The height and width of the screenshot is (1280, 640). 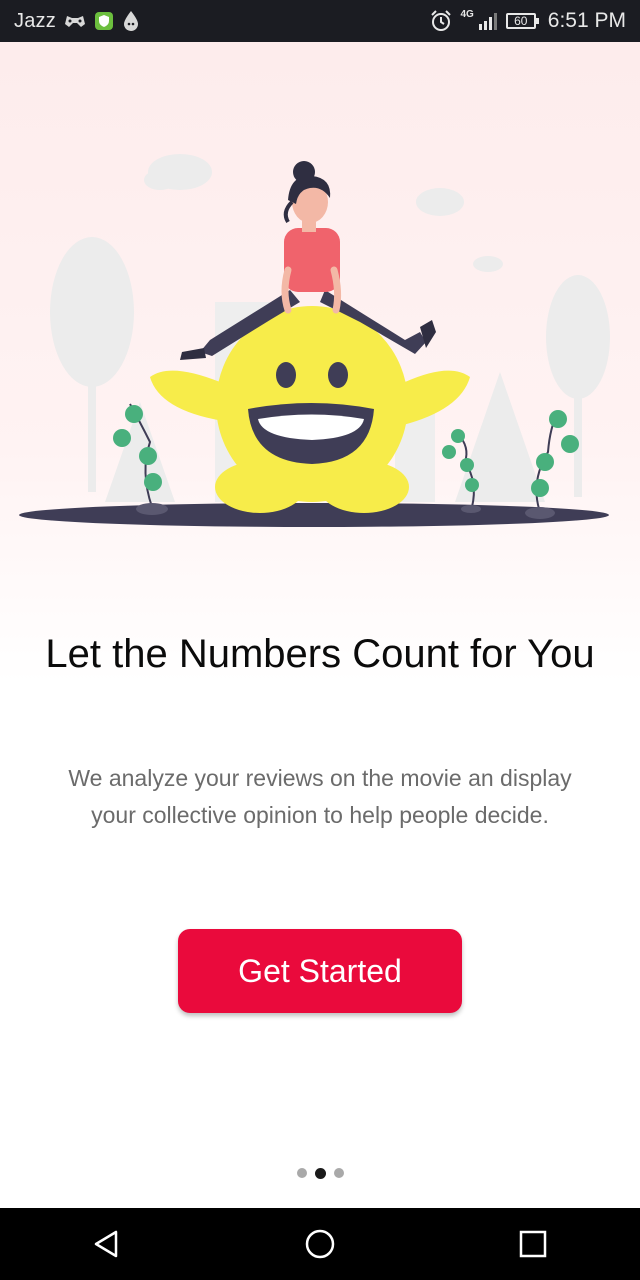 I want to click on clock: 6:51 PM, so click(x=586, y=20).